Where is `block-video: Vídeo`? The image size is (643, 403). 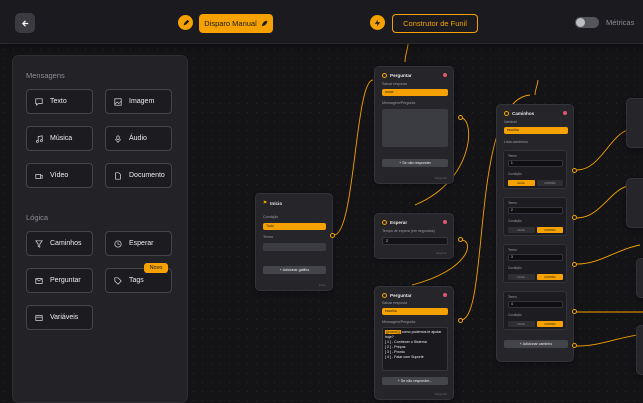
block-video: Vídeo is located at coordinates (59, 175).